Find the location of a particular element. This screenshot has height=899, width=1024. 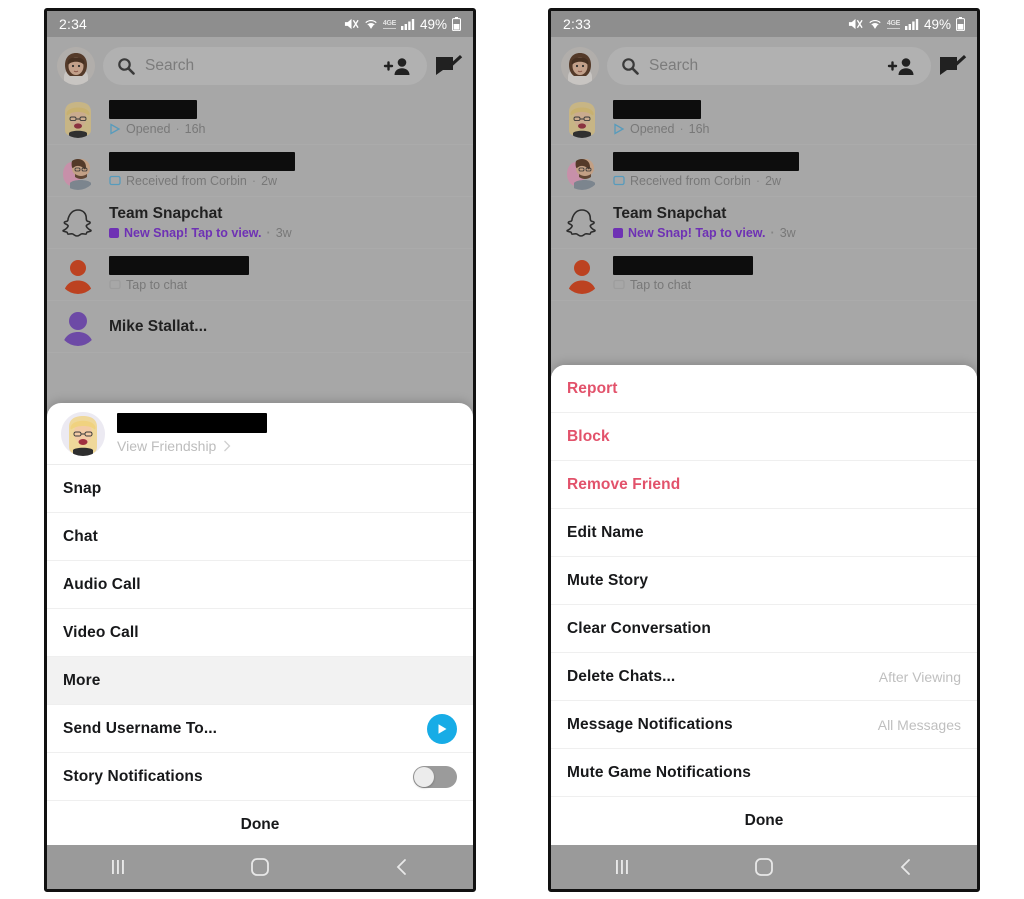

battery-percent: 49% is located at coordinates (433, 24).